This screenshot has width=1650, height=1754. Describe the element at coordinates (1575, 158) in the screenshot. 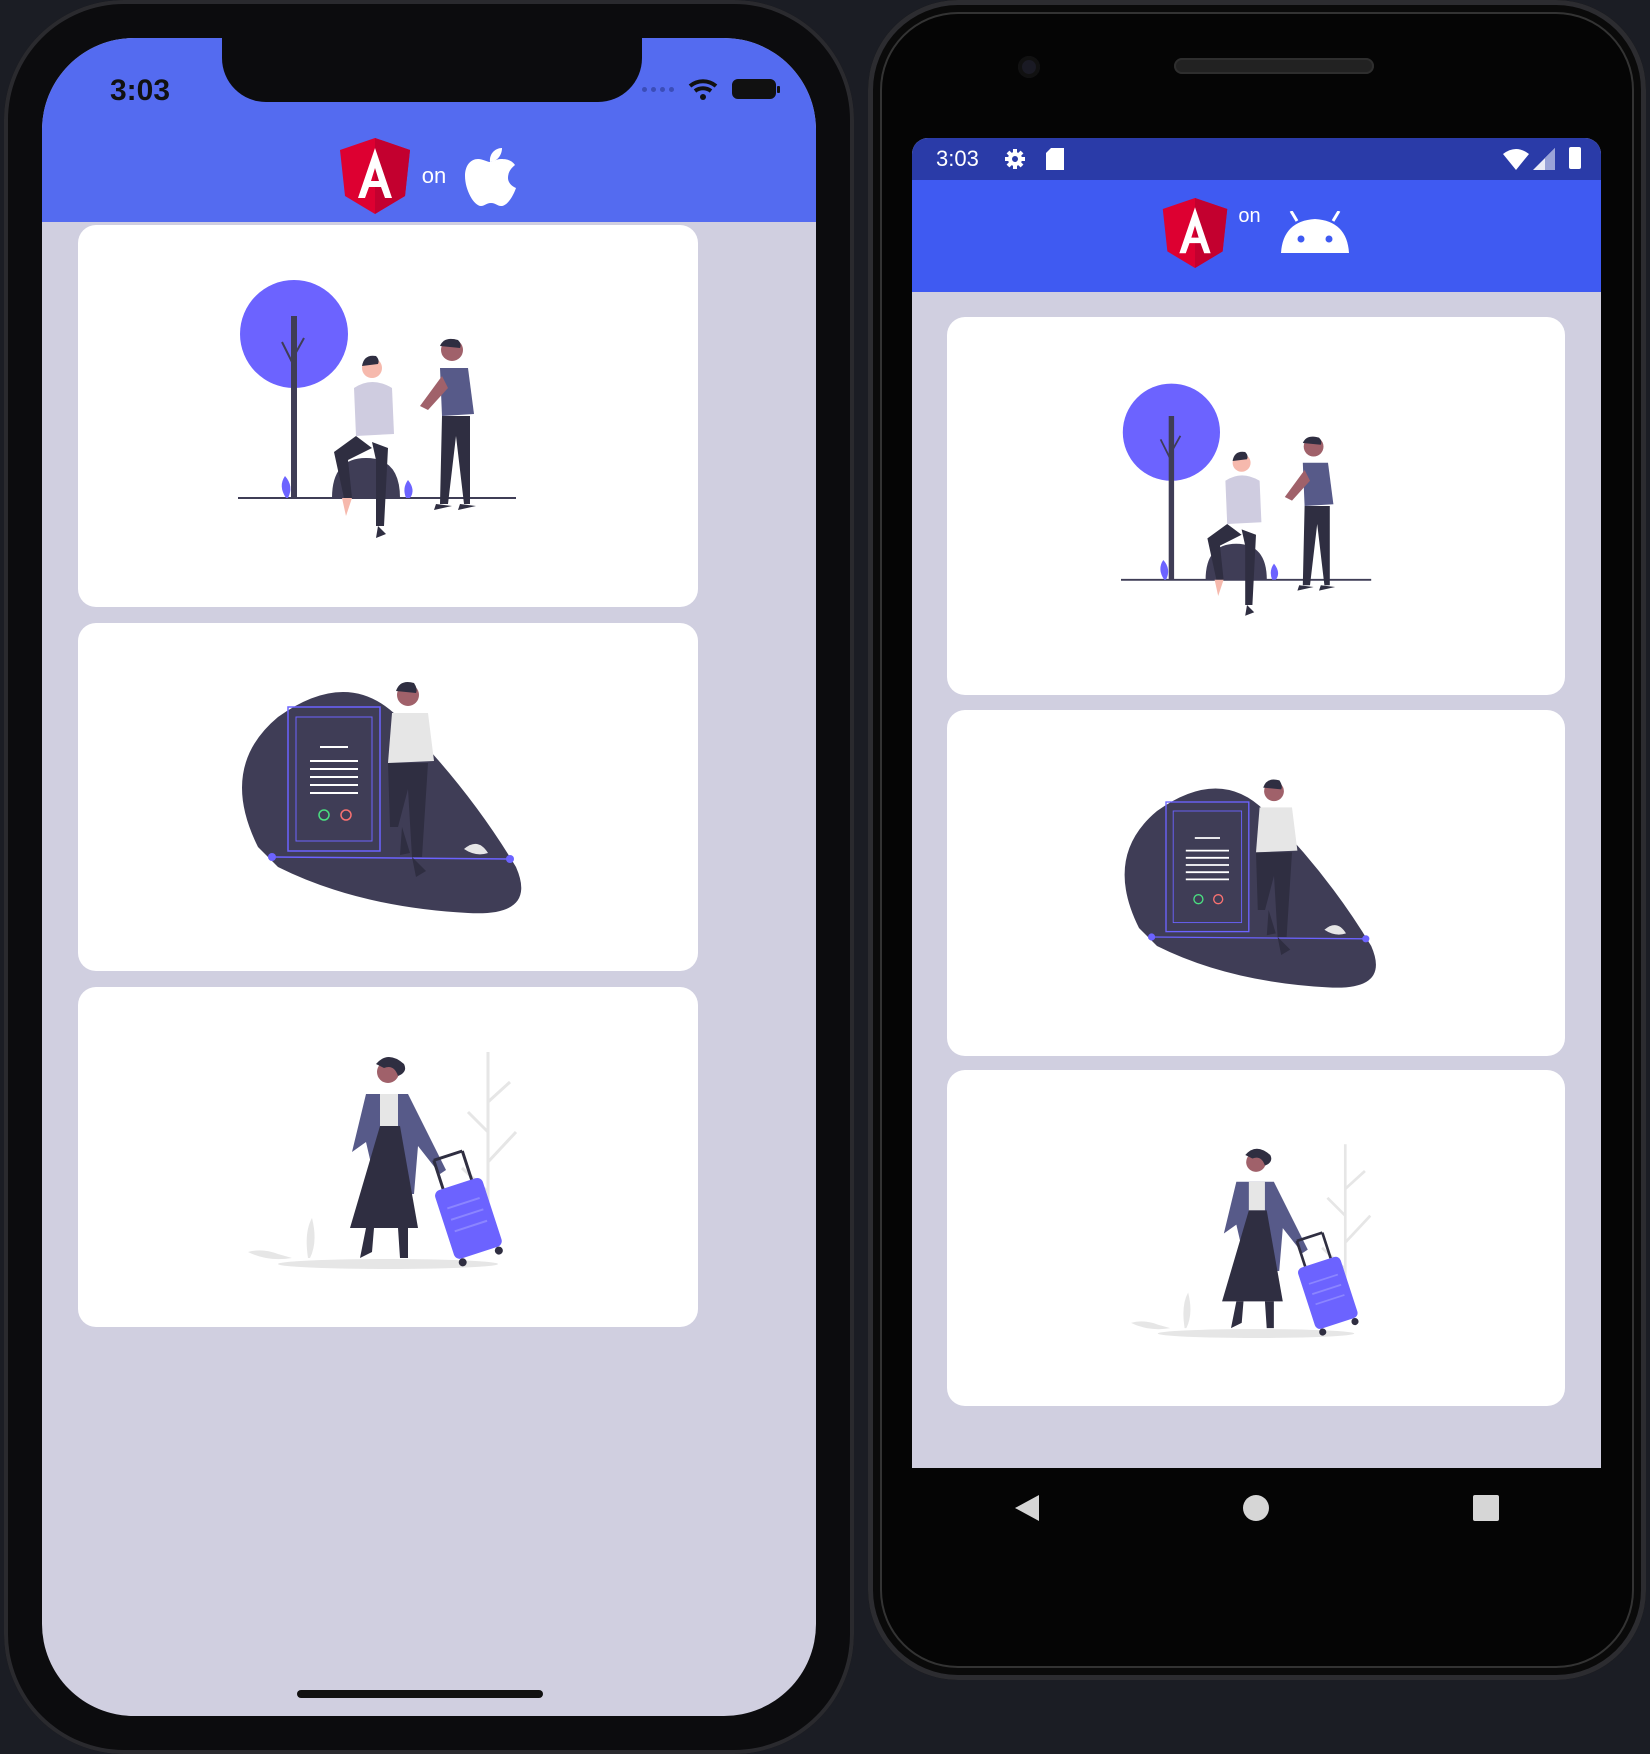

I see `android-battery-icon` at that location.